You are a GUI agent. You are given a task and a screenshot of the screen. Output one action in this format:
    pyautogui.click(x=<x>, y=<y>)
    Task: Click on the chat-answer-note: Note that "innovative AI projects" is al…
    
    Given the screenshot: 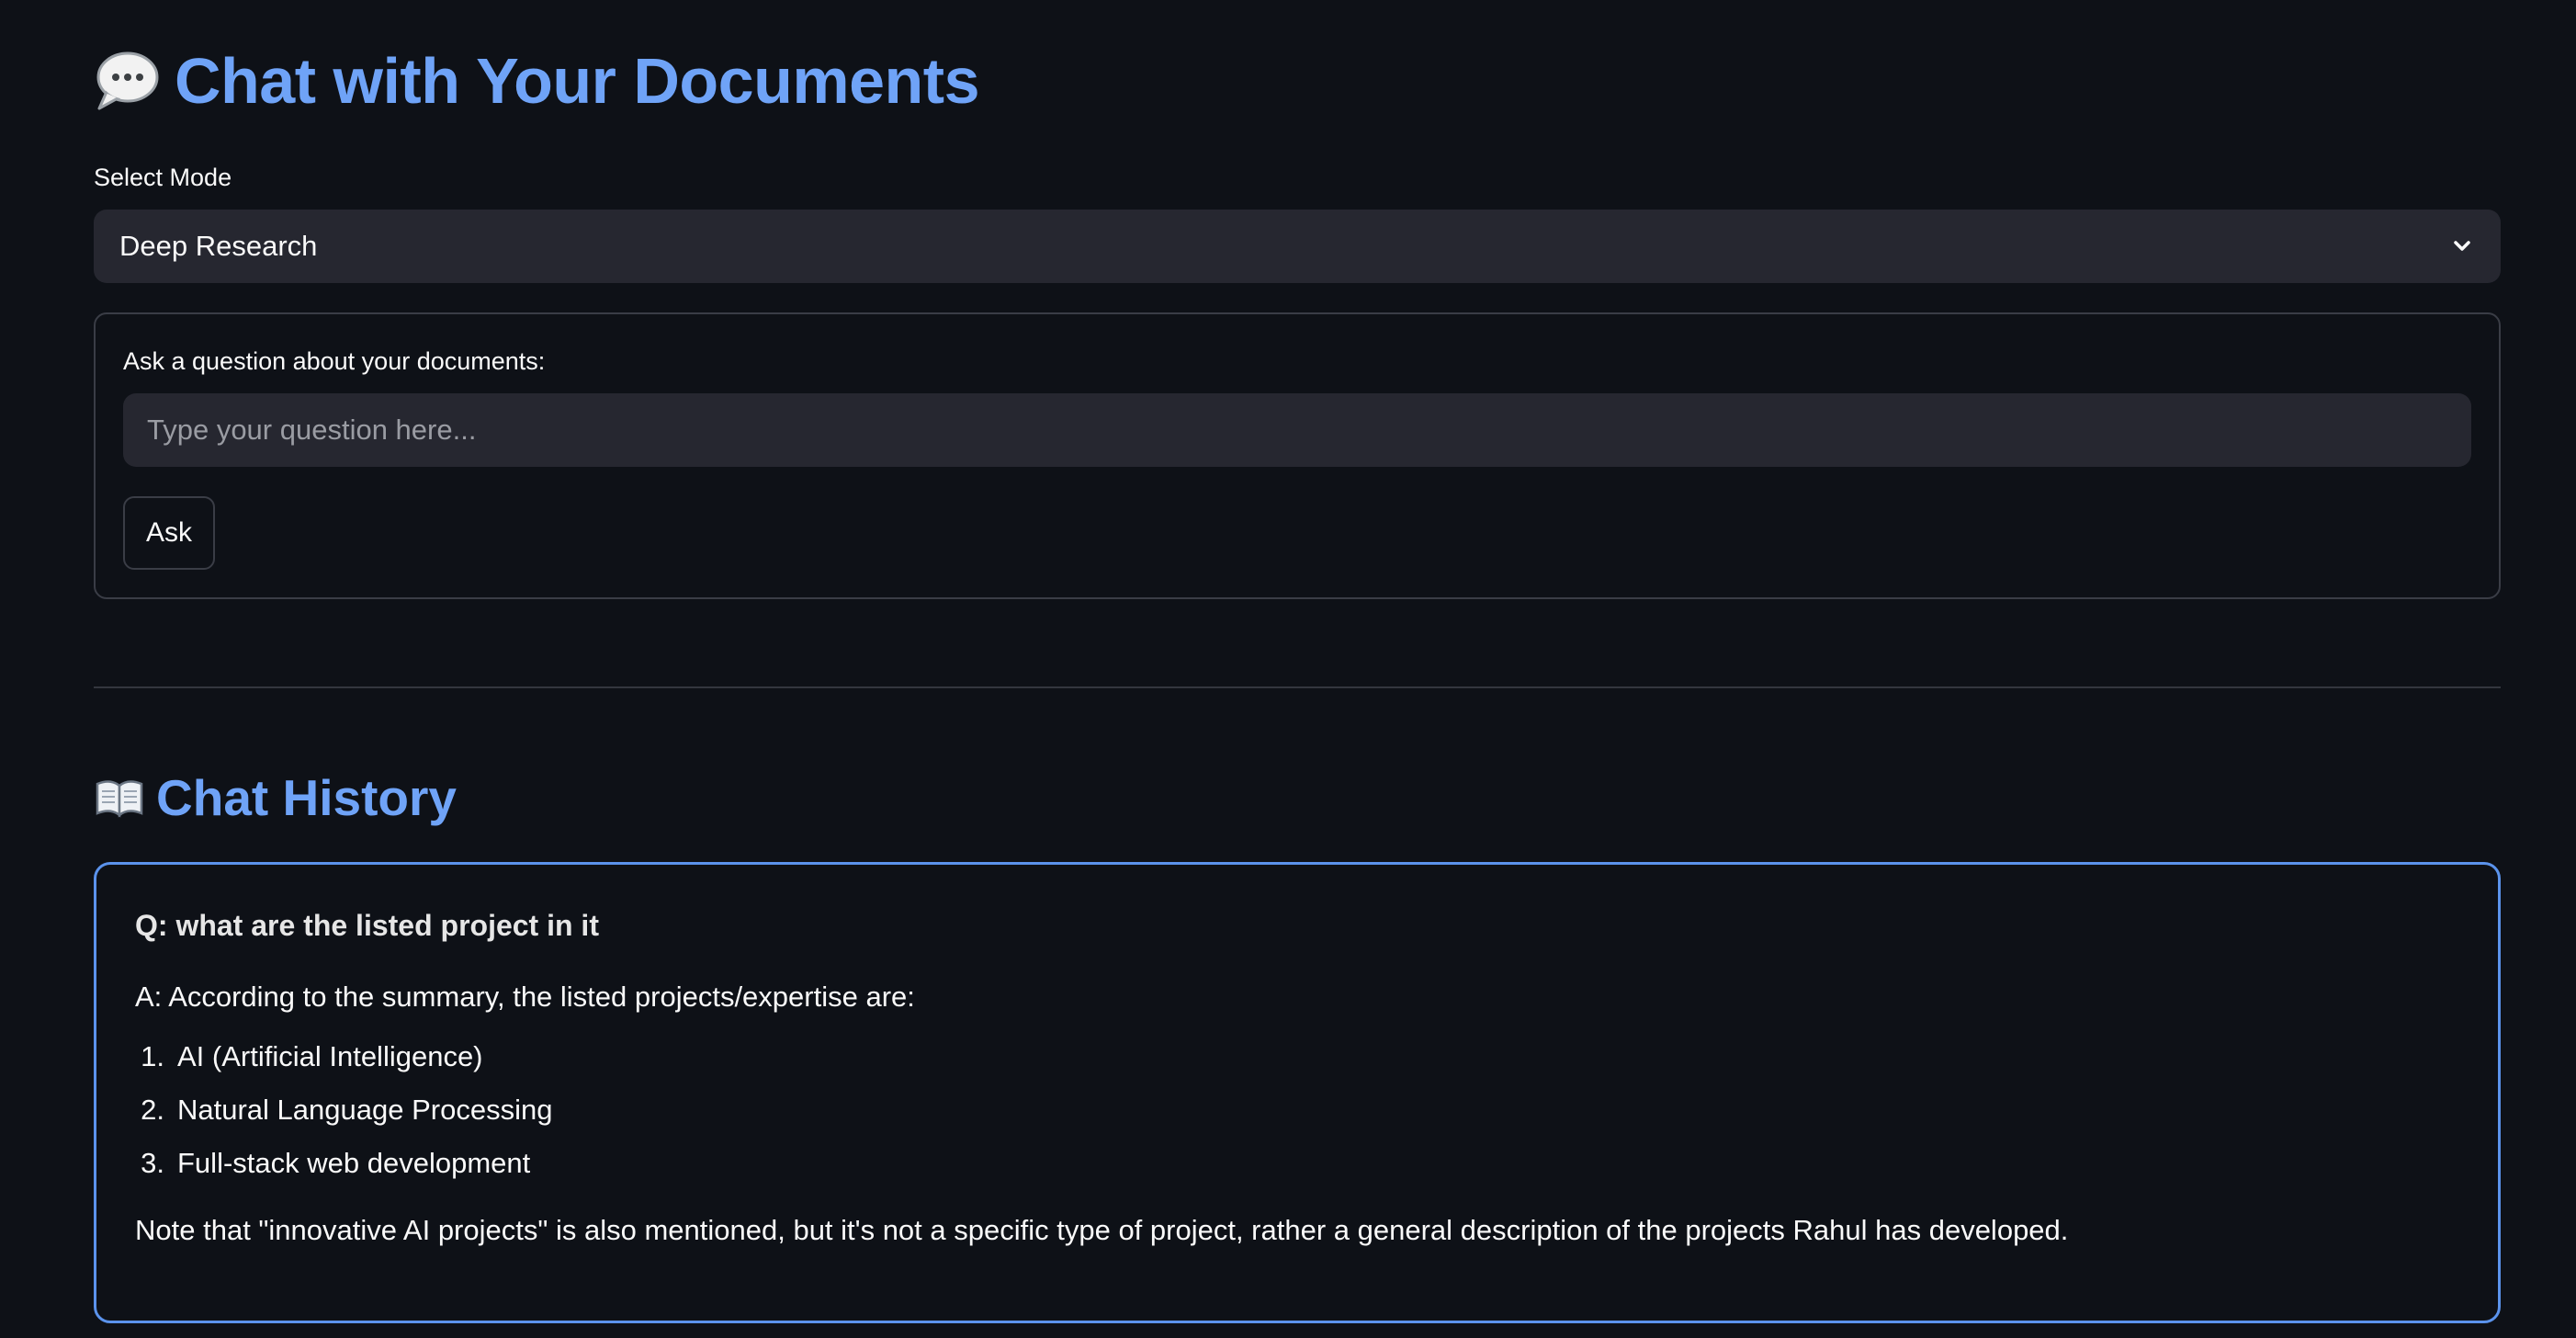 What is the action you would take?
    pyautogui.click(x=1102, y=1230)
    